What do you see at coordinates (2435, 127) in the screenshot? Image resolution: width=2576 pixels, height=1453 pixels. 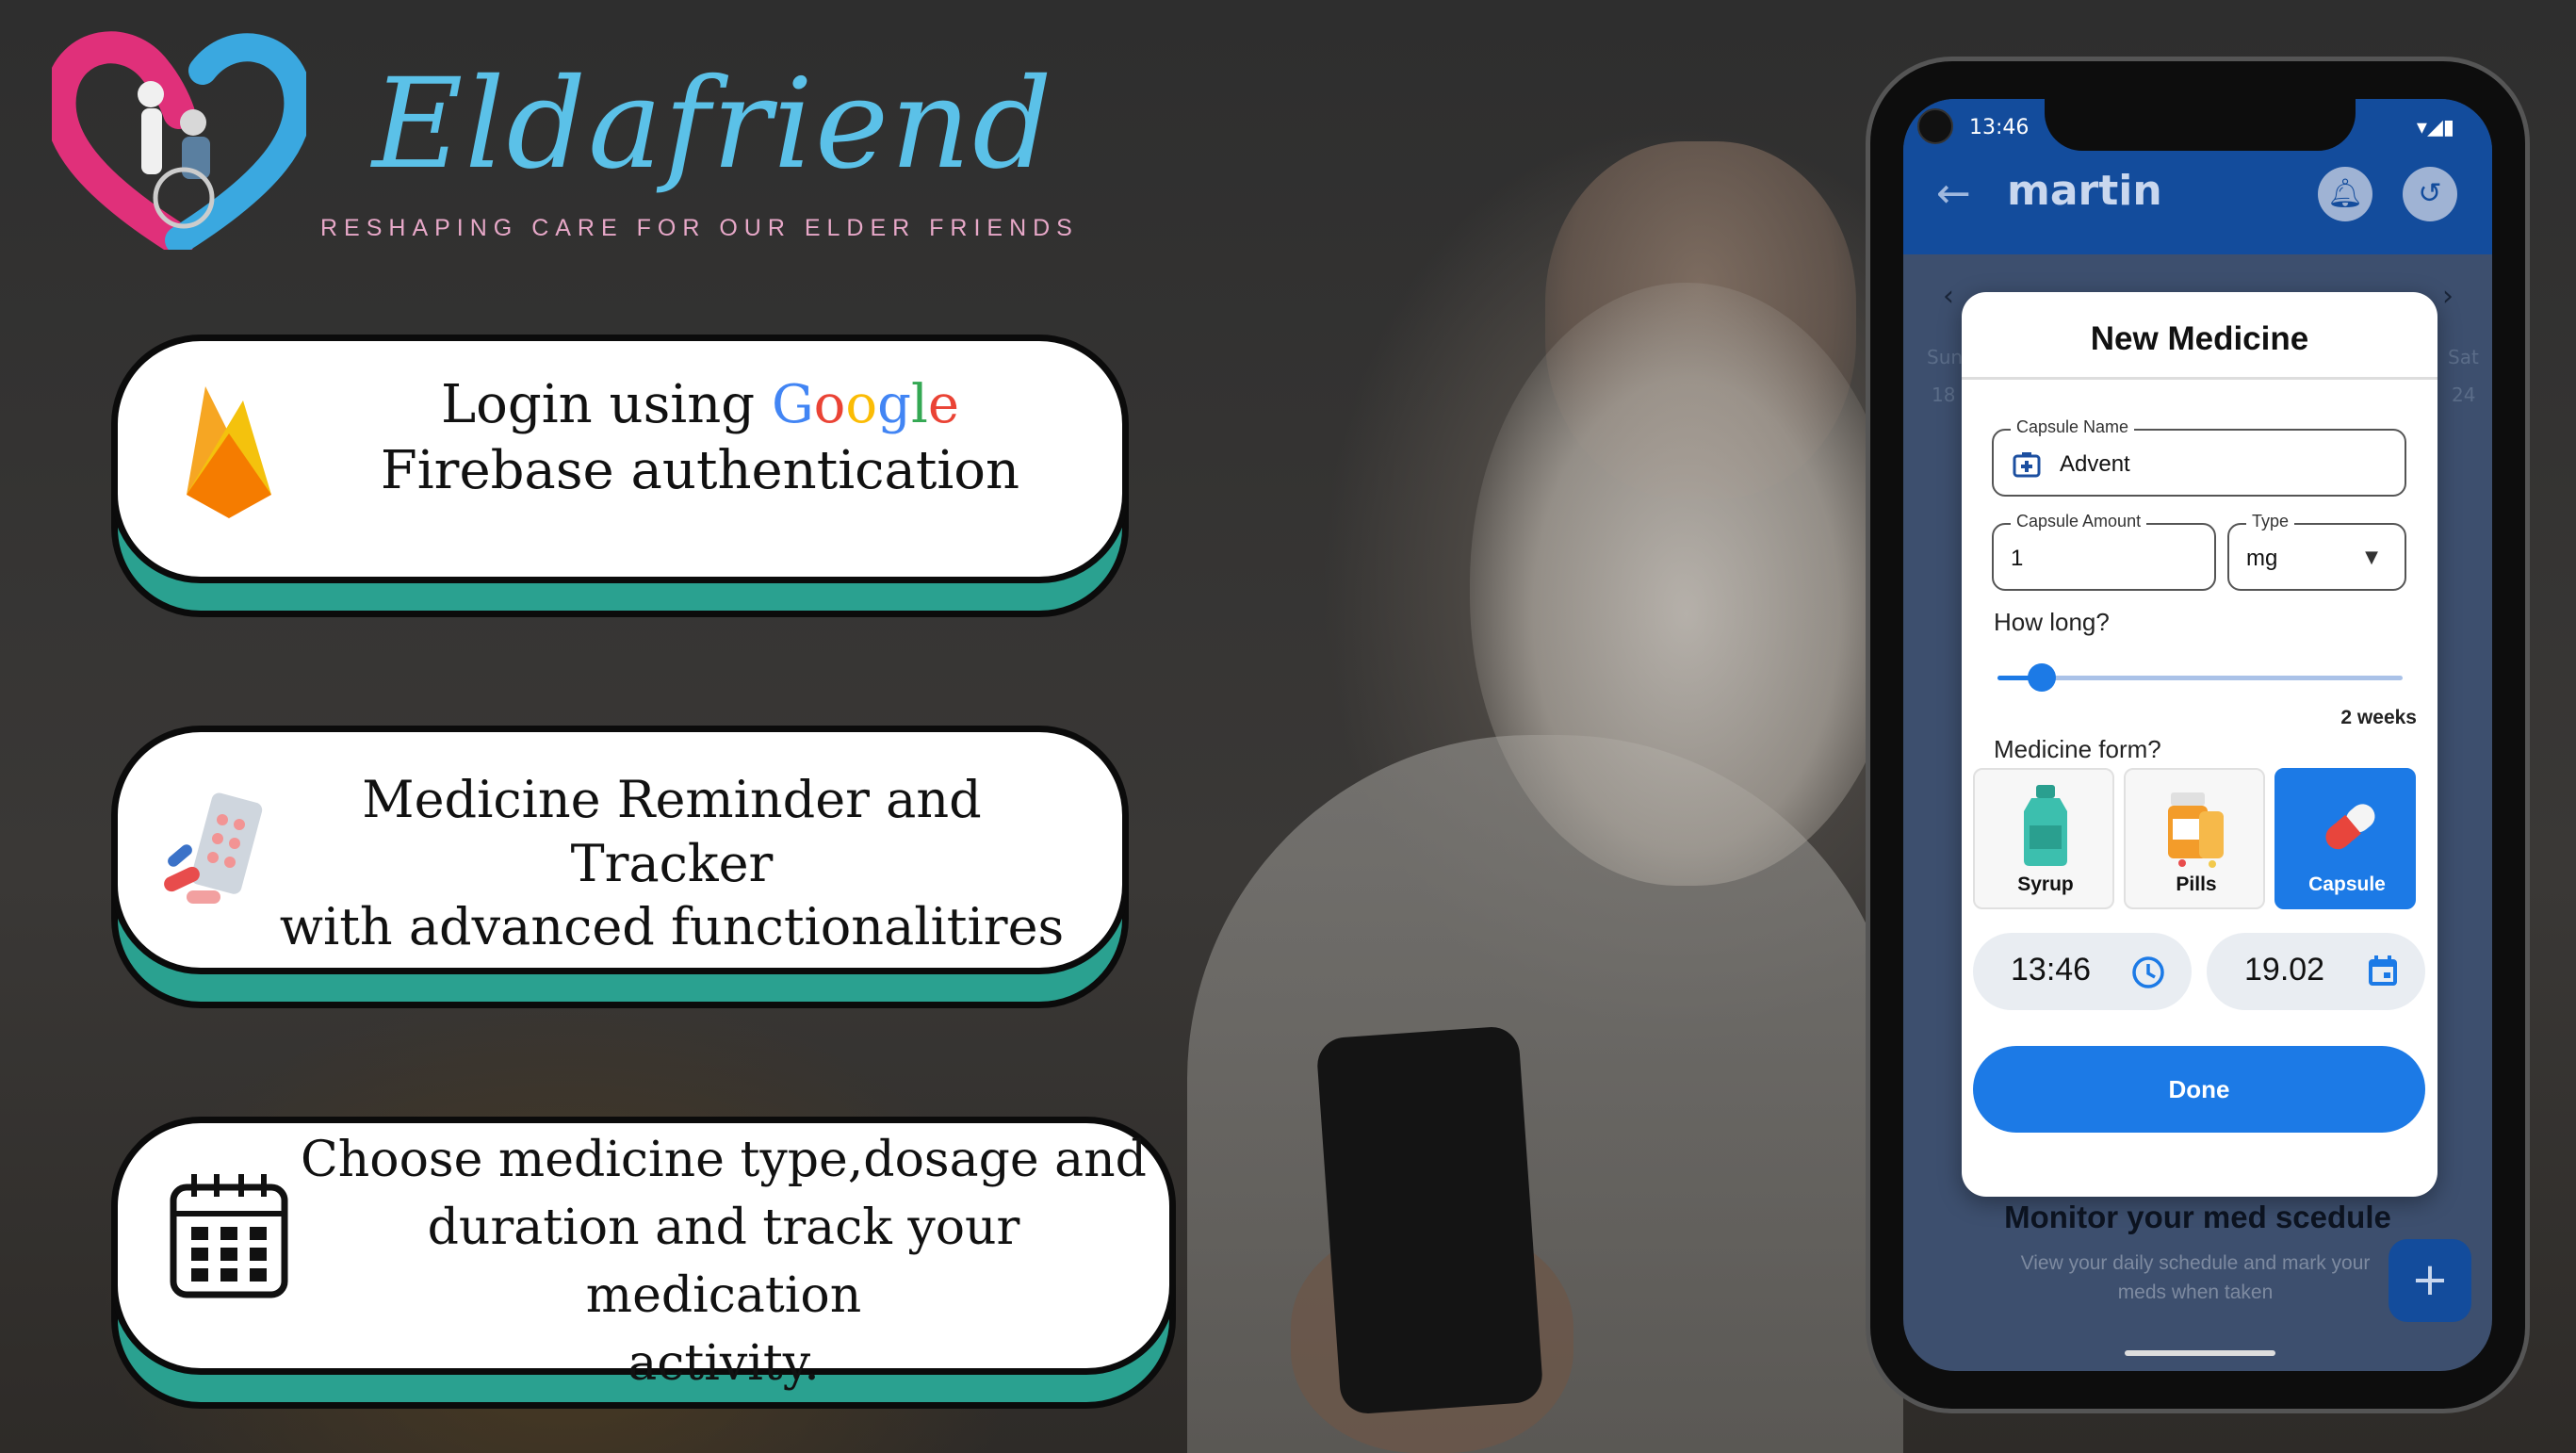 I see `signal-battery-icon: ▾◢▮` at bounding box center [2435, 127].